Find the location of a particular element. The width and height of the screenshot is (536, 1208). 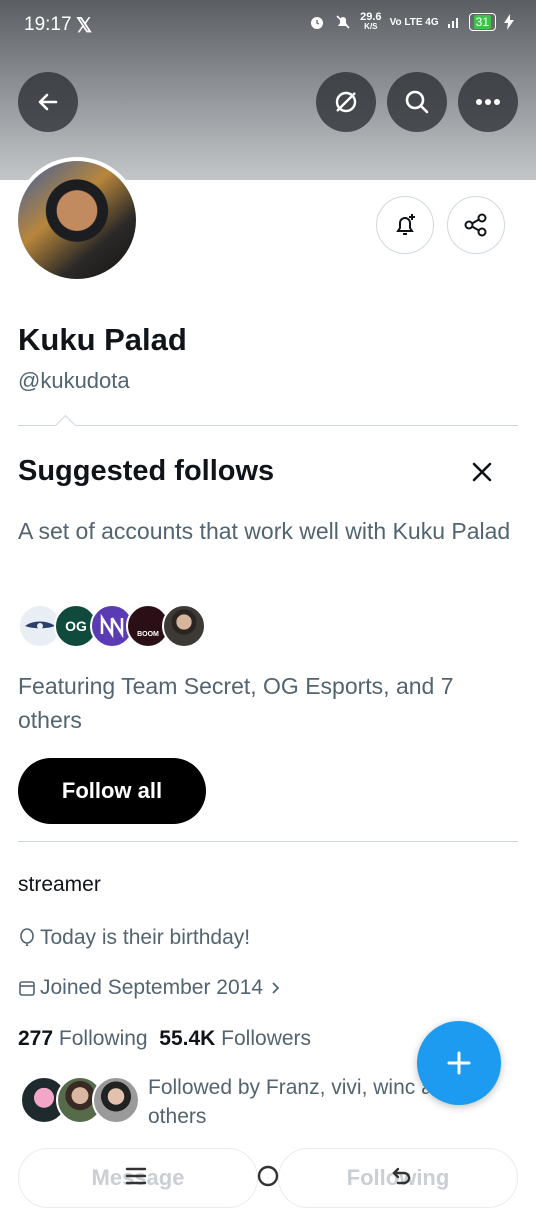

birthday-row: Today is their birthday! is located at coordinates (134, 938).